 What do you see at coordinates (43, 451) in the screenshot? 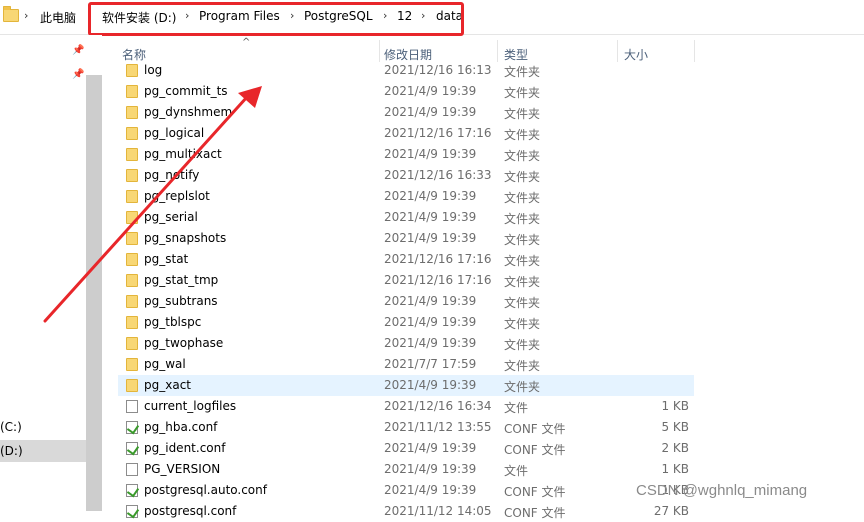
I see `nav-item-drive-d: (D:)` at bounding box center [43, 451].